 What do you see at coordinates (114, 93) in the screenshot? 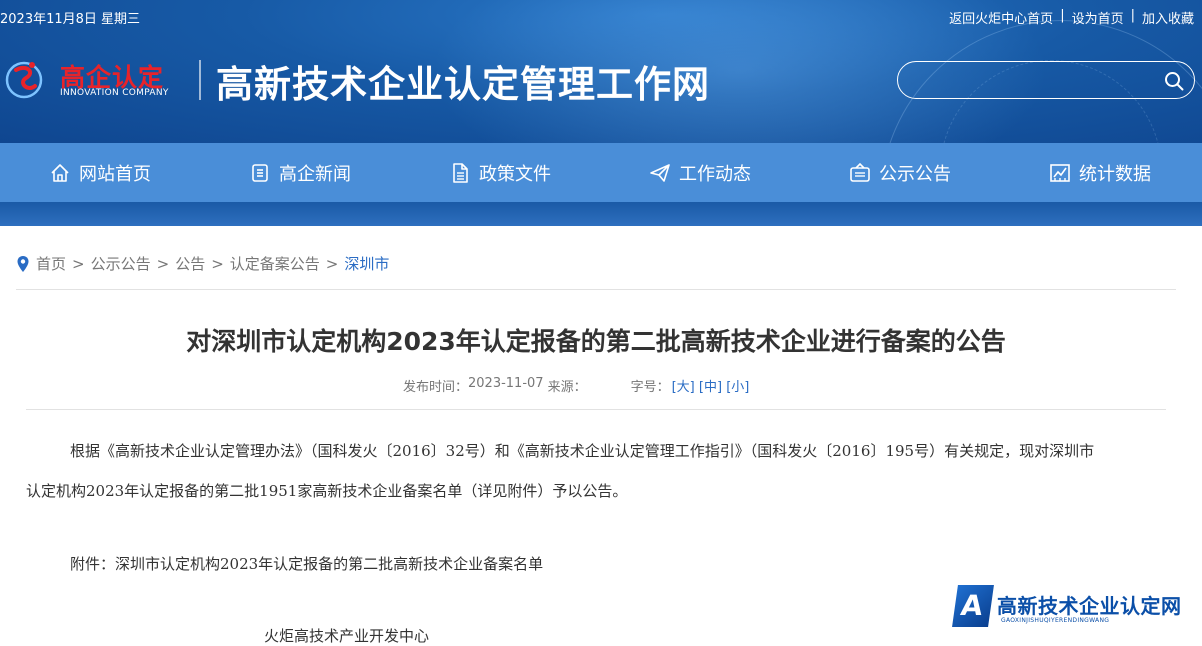
I see `logo-text-en: INNOVATION COMPANY` at bounding box center [114, 93].